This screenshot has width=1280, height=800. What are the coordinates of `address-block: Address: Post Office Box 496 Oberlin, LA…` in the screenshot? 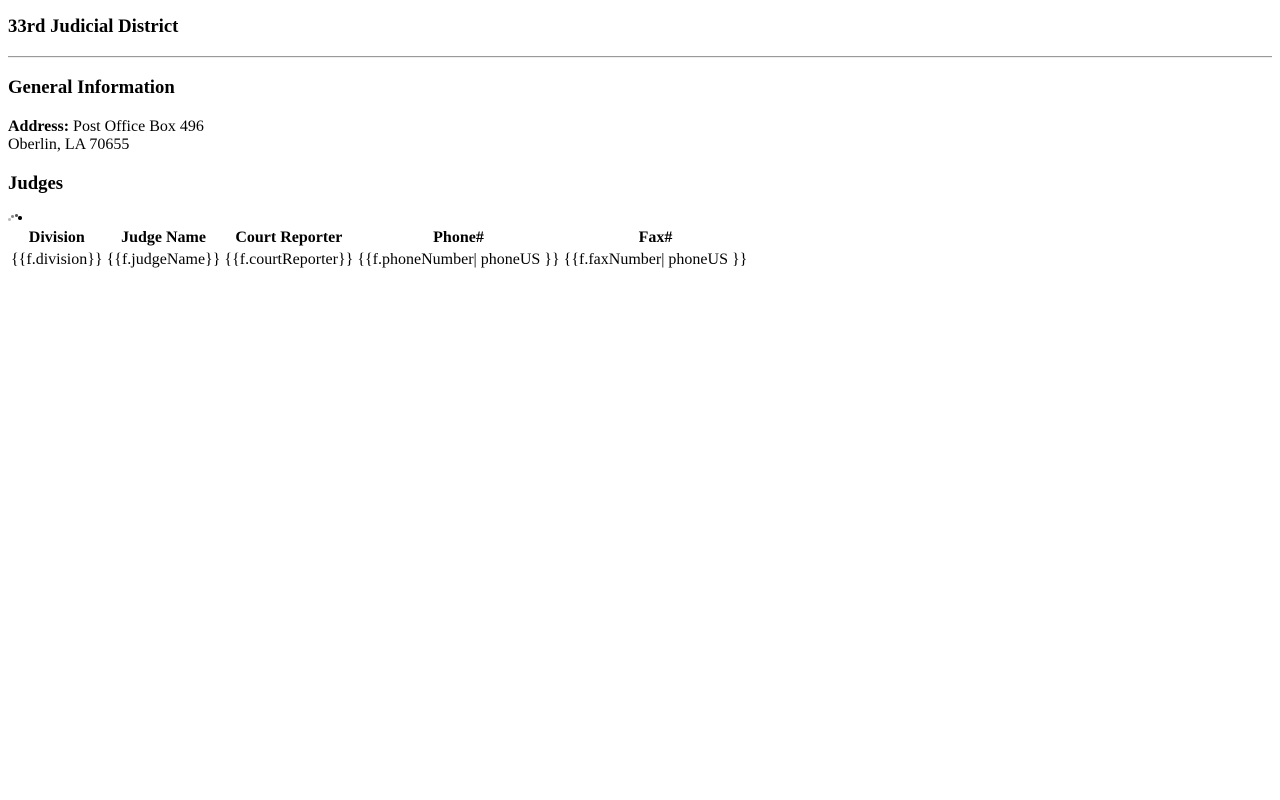 It's located at (640, 136).